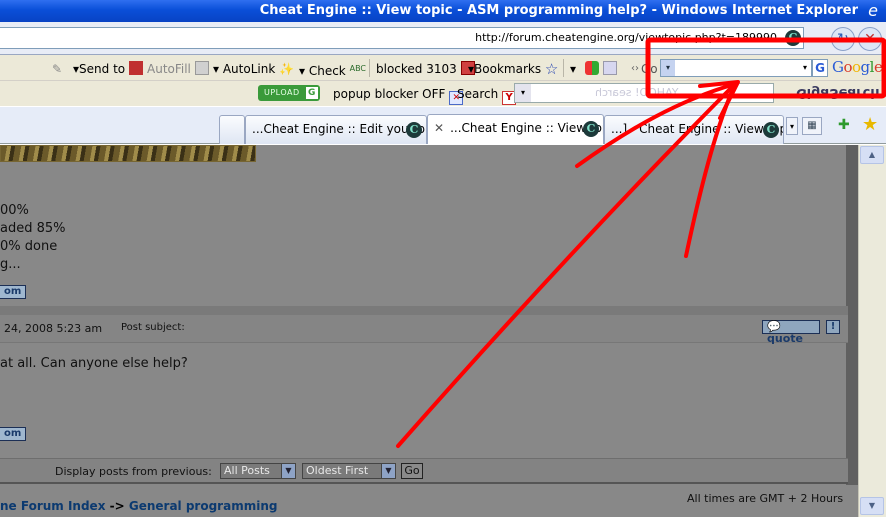  Describe the element at coordinates (153, 327) in the screenshot. I see `post-subject-label: Post subject:` at that location.